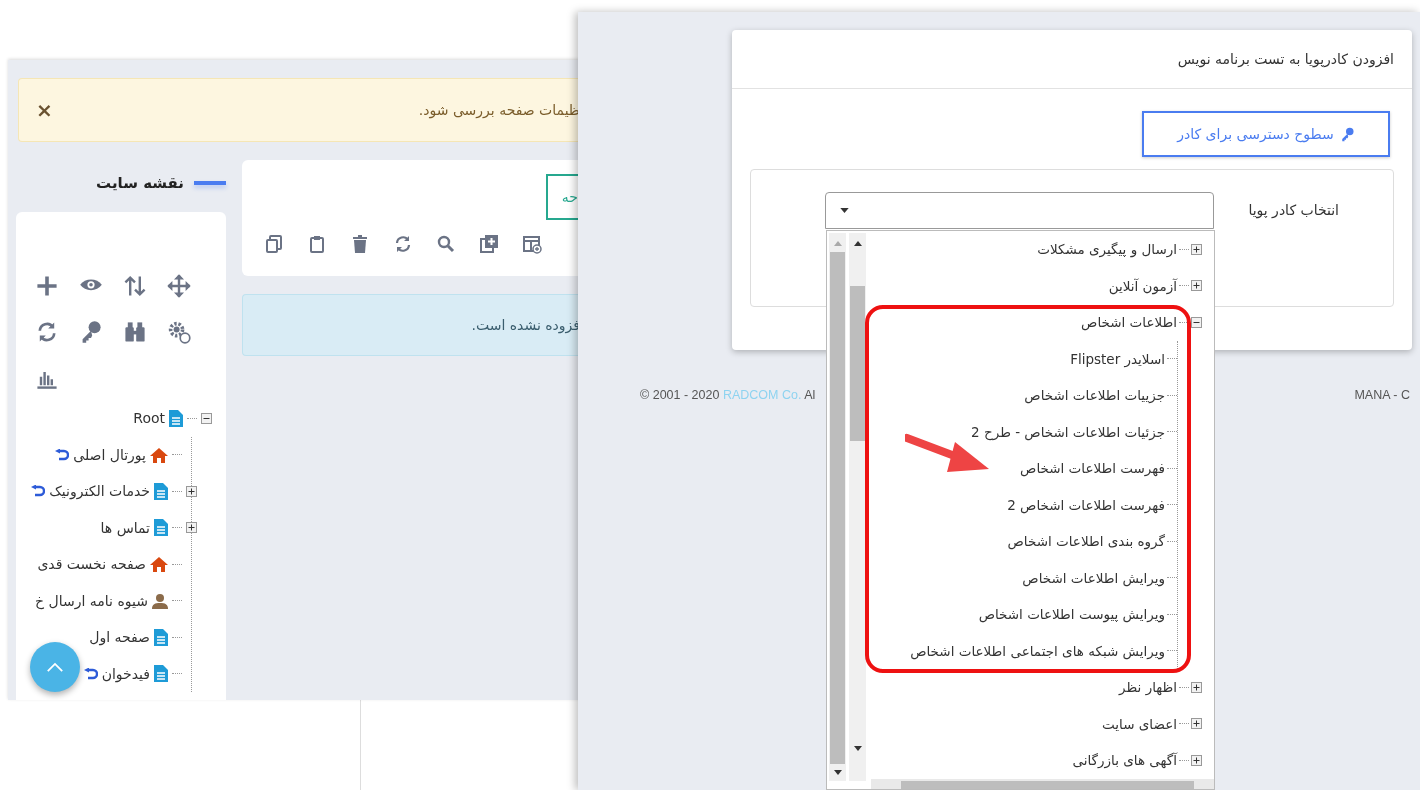 The height and width of the screenshot is (790, 1420). What do you see at coordinates (179, 286) in the screenshot?
I see `move-arrows-icon` at bounding box center [179, 286].